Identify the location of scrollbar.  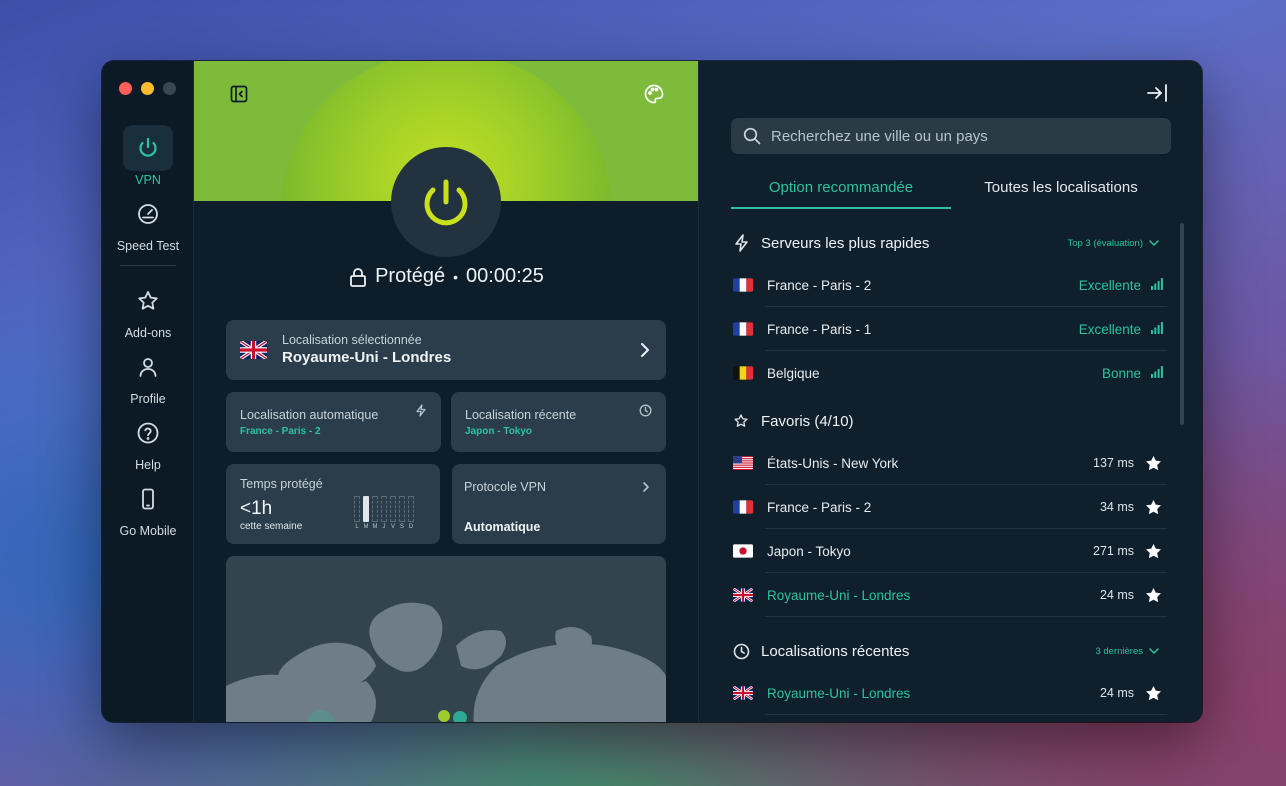
(1182, 324).